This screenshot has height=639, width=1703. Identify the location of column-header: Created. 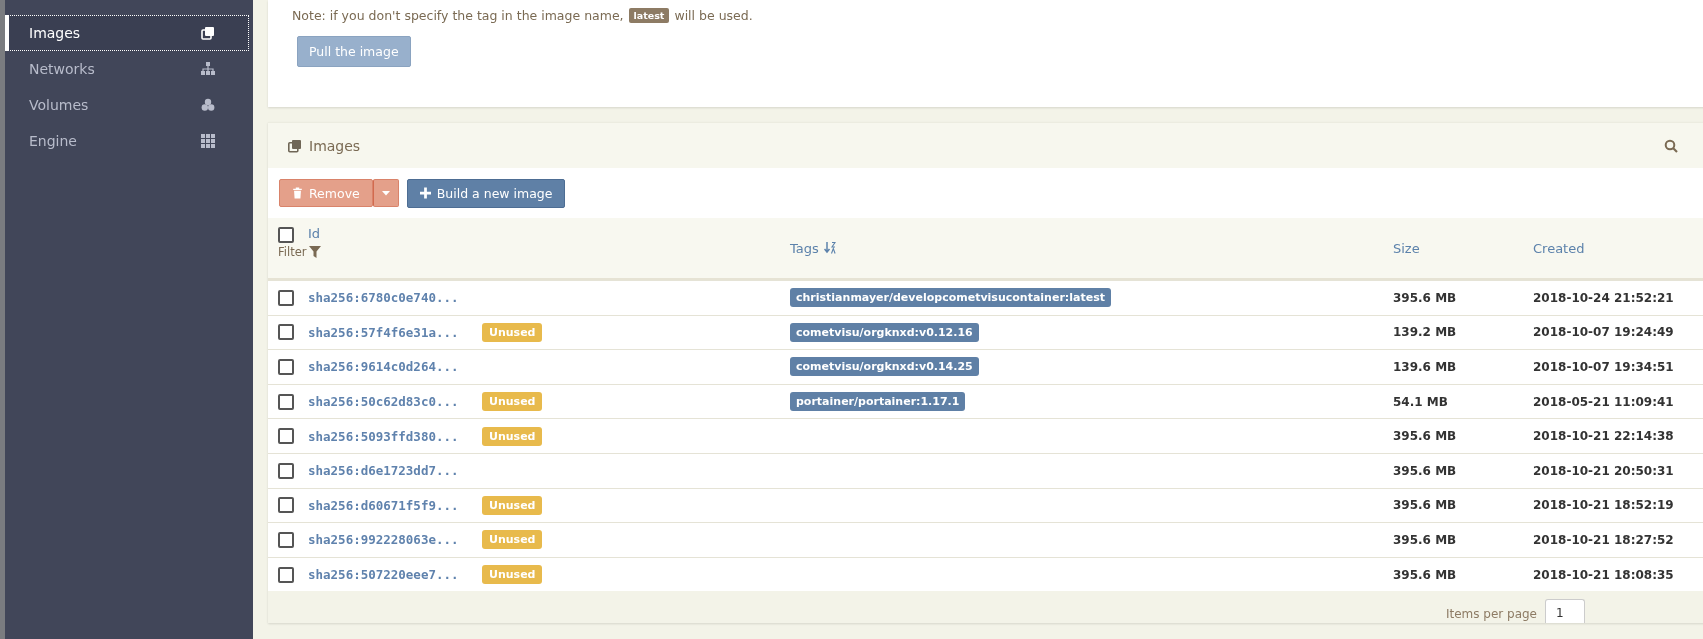
(1559, 248).